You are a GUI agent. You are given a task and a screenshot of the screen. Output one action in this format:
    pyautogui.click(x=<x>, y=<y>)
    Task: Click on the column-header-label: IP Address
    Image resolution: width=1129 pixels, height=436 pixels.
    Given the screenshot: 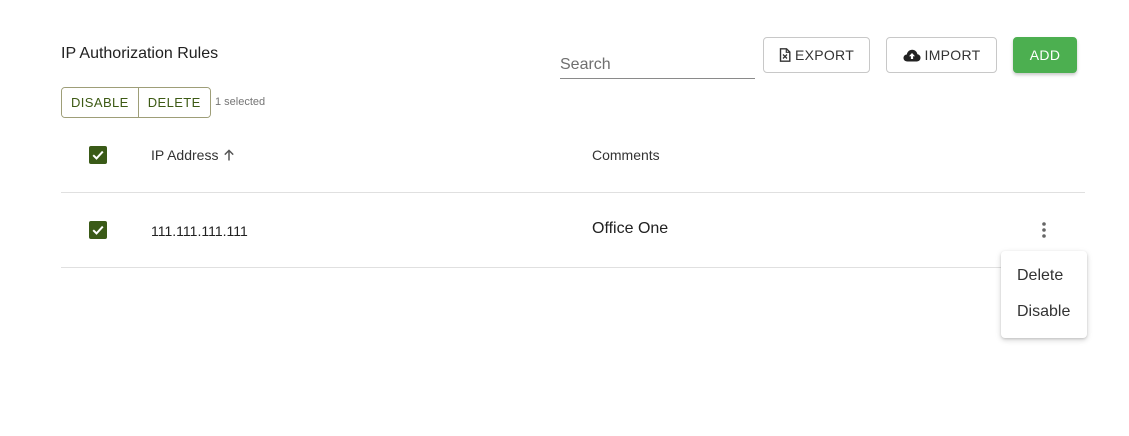 What is the action you would take?
    pyautogui.click(x=185, y=155)
    